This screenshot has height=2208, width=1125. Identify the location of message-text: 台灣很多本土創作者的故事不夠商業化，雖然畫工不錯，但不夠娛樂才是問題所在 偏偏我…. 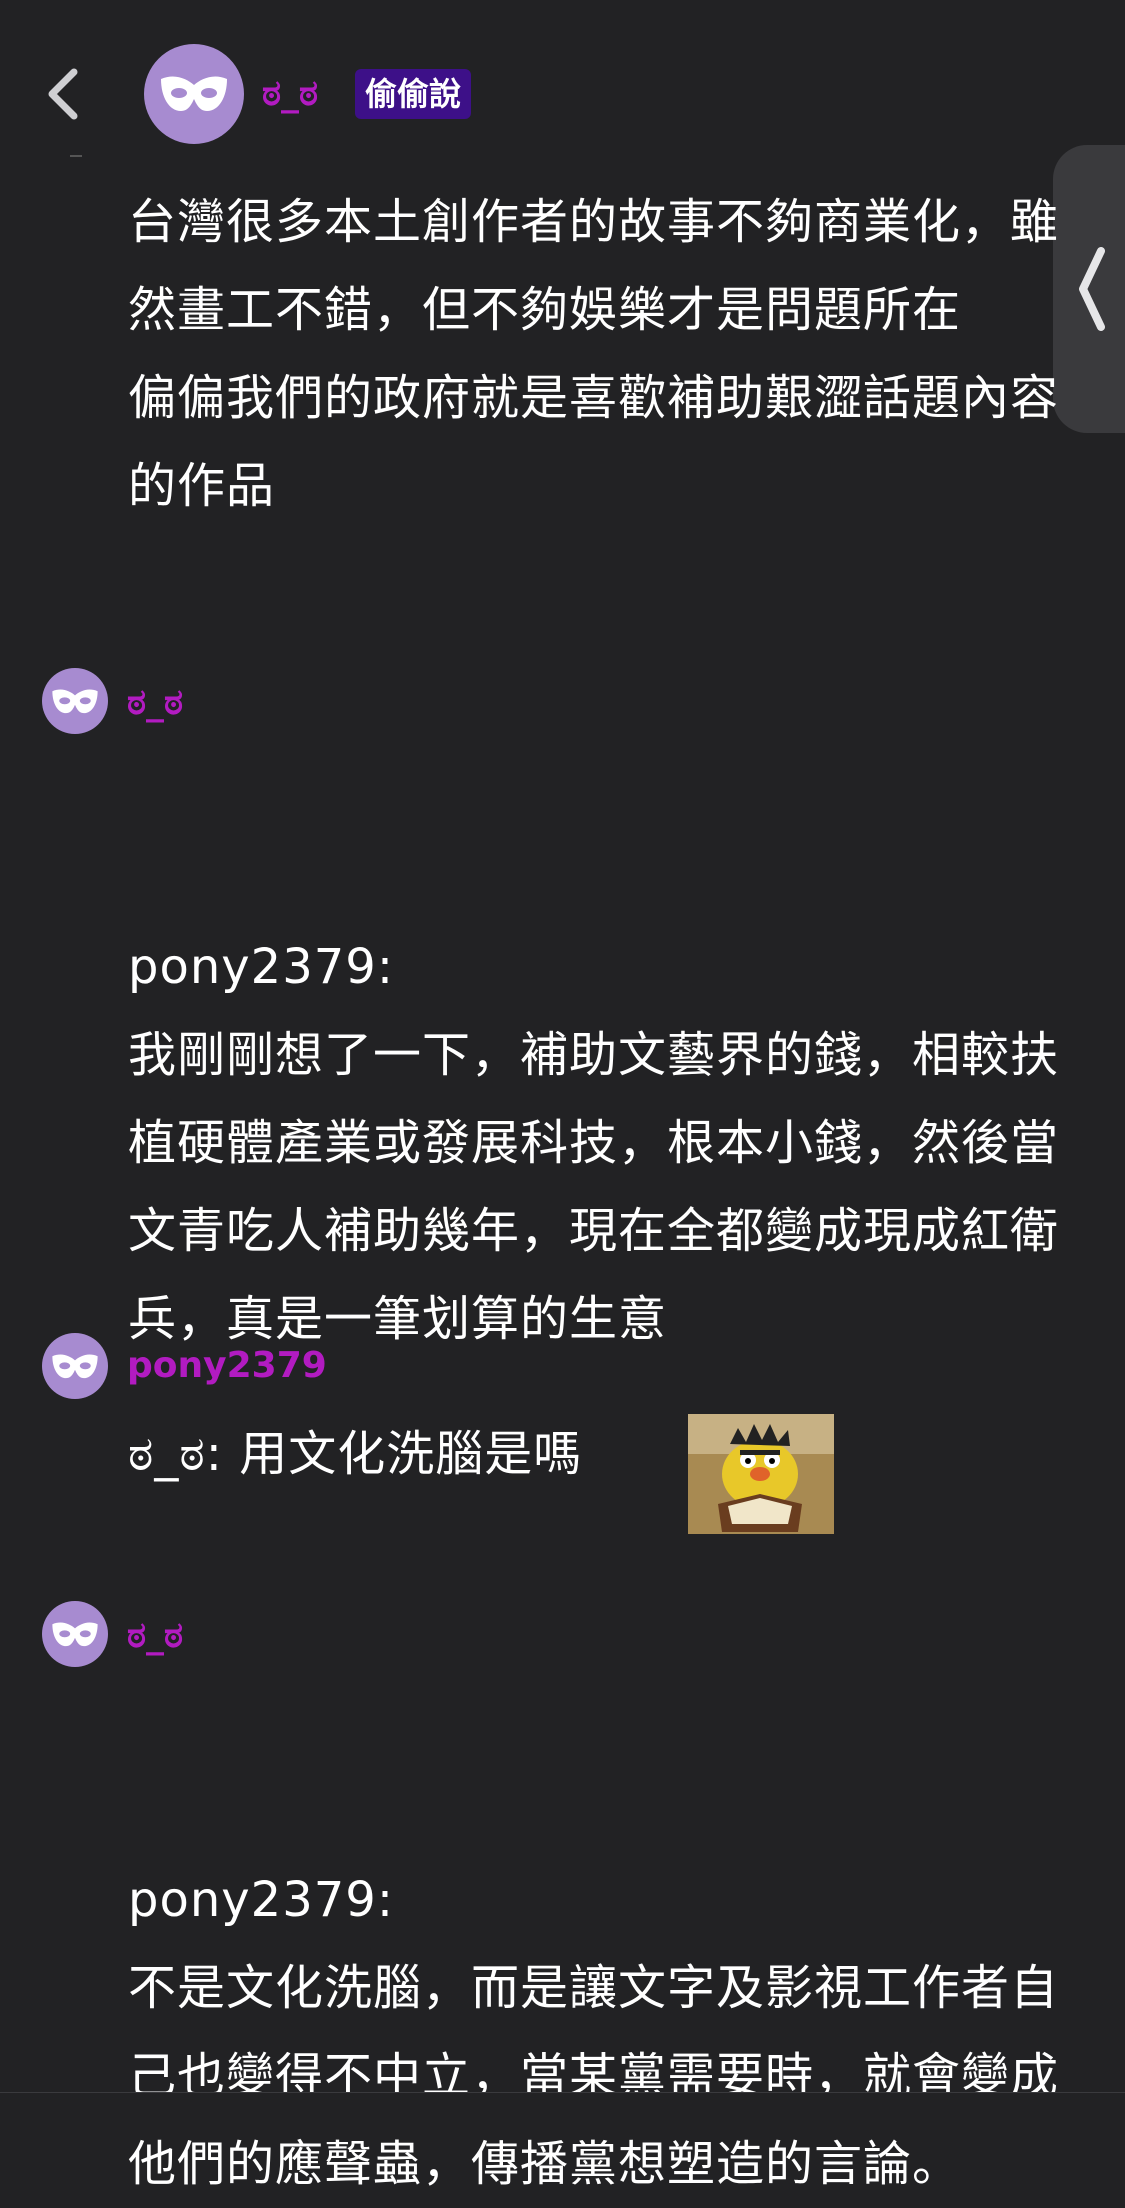
(594, 354).